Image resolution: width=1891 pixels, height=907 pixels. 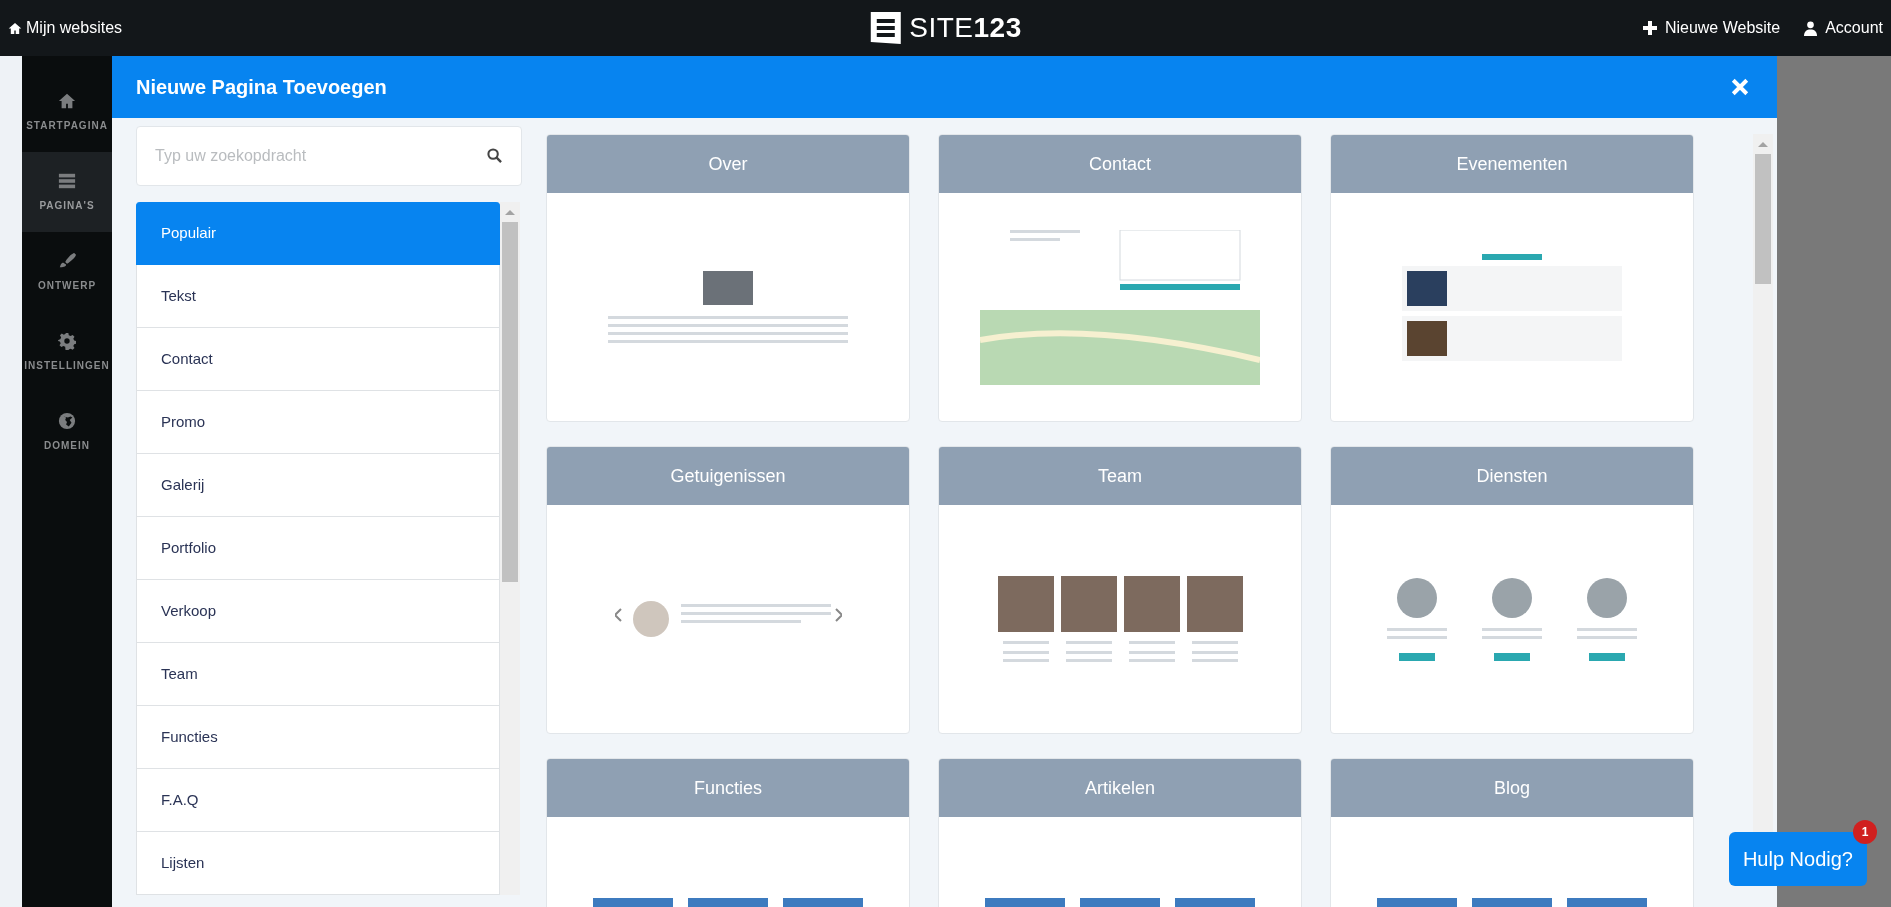 I want to click on category-item: Functies, so click(x=318, y=737).